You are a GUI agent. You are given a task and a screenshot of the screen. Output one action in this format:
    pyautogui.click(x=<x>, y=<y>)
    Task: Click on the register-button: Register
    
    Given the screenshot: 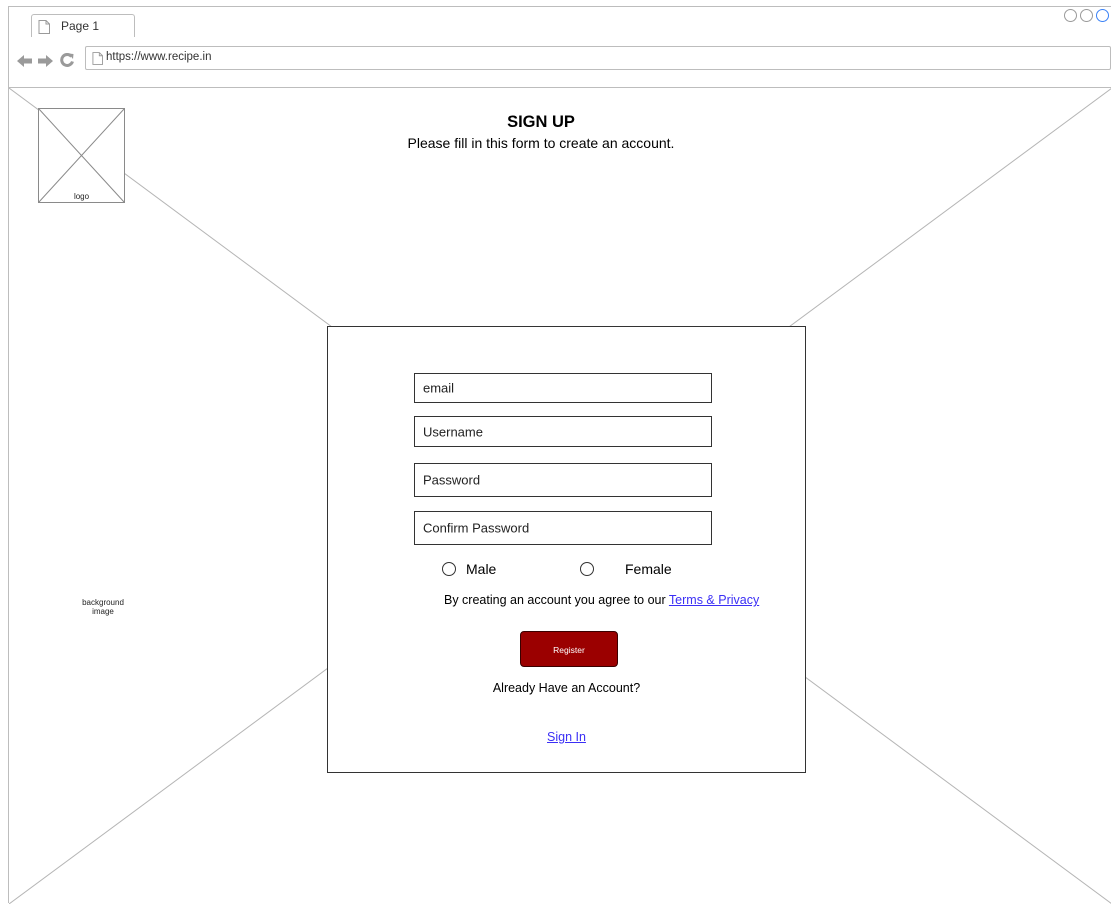 What is the action you would take?
    pyautogui.click(x=569, y=649)
    